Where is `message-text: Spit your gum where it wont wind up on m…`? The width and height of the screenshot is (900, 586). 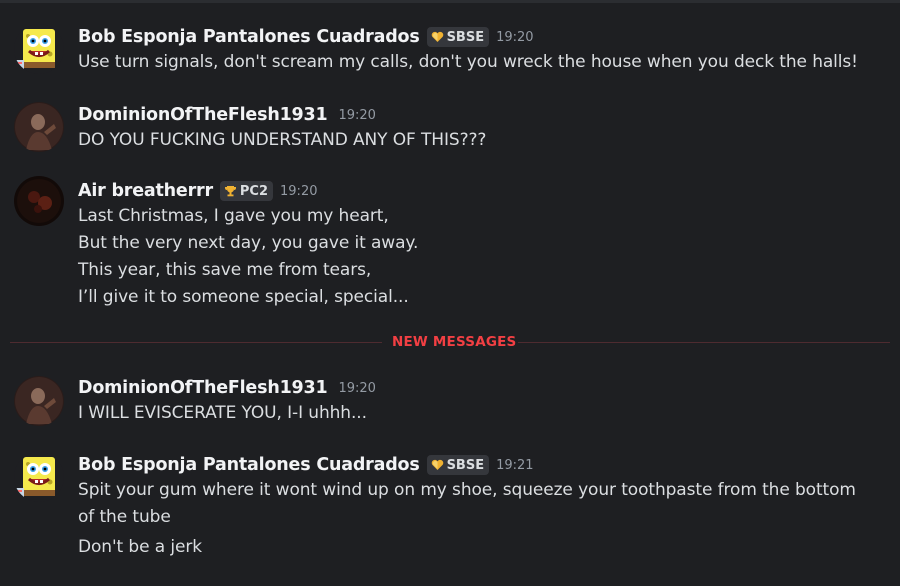 message-text: Spit your gum where it wont wind up on m… is located at coordinates (467, 490).